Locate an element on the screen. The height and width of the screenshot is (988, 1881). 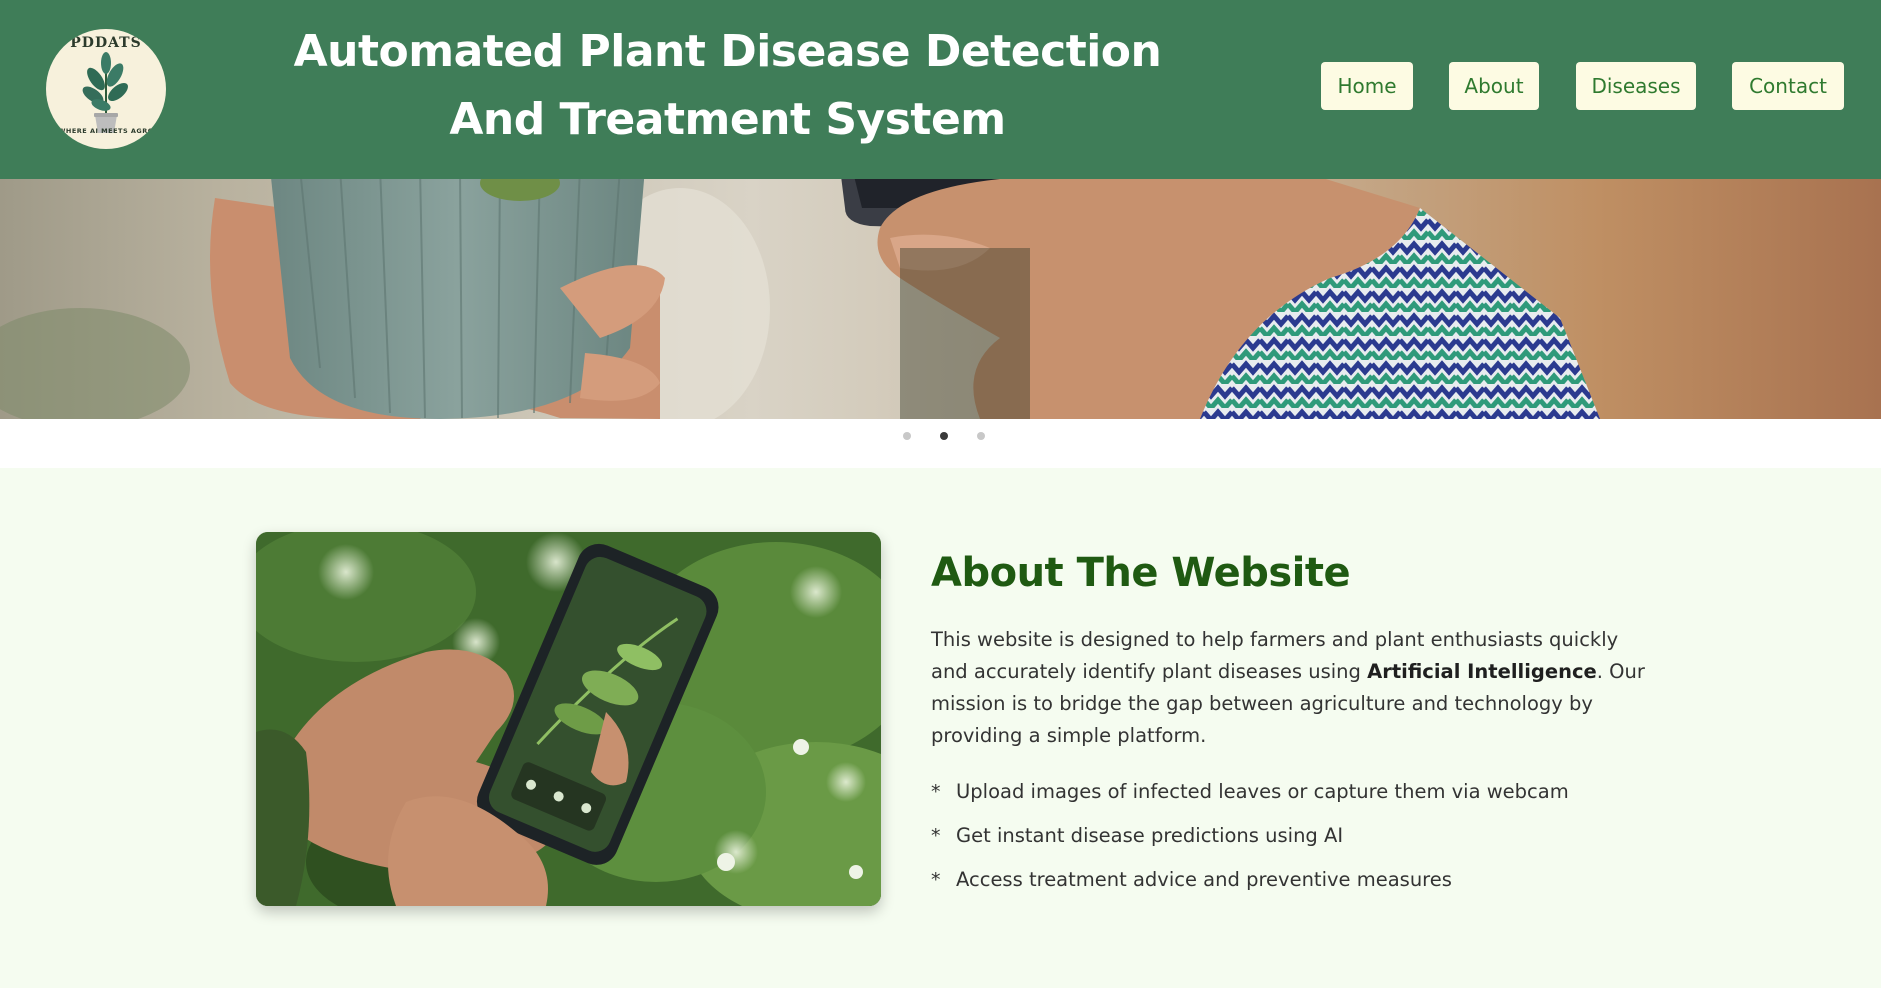
nav-about-button: About is located at coordinates (1494, 86).